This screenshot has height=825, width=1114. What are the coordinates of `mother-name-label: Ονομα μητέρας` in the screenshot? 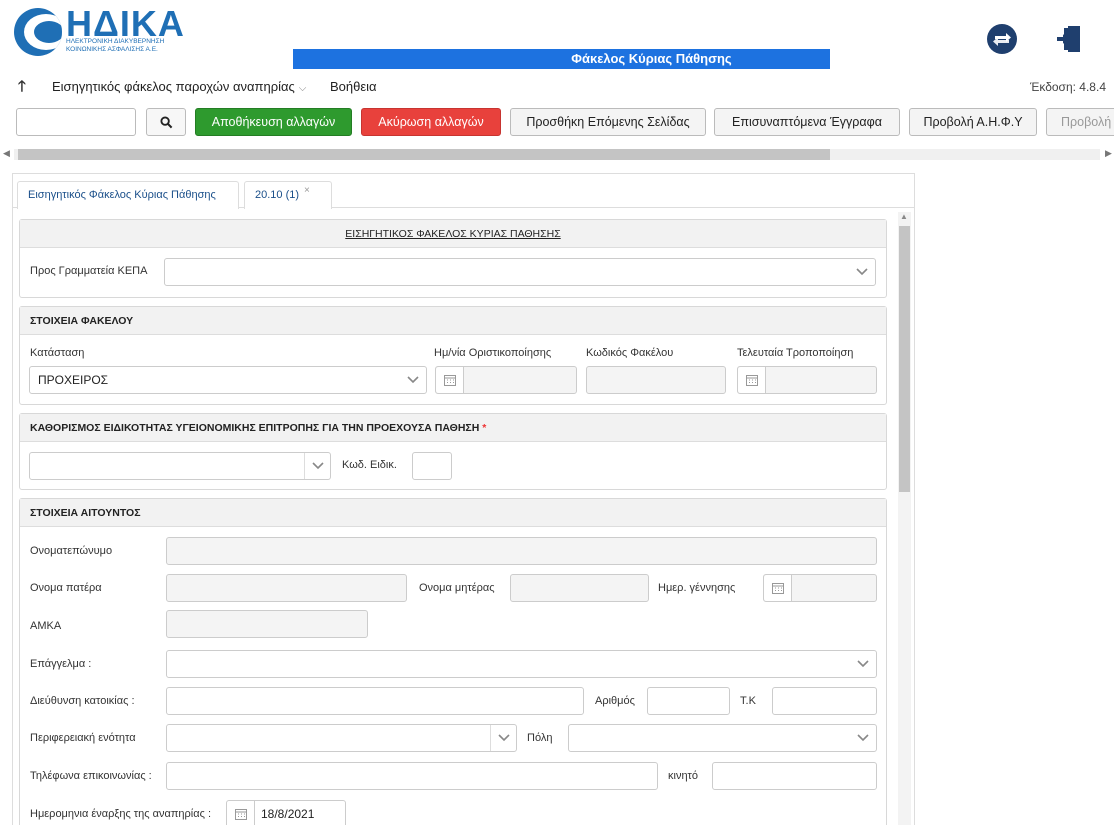 It's located at (457, 588).